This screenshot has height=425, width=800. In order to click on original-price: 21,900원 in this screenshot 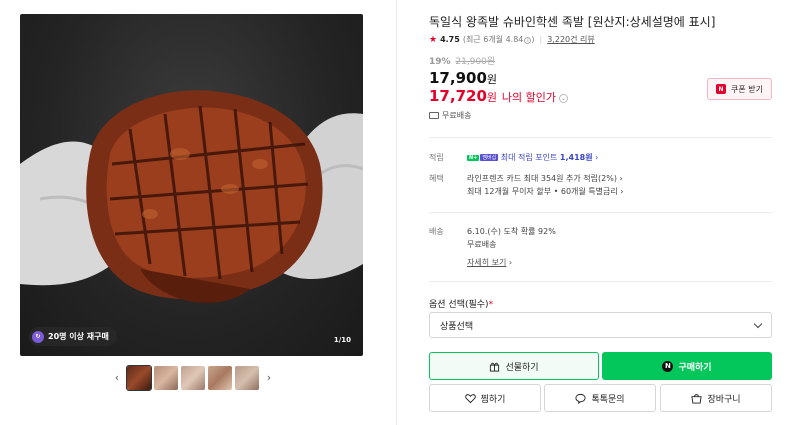, I will do `click(475, 62)`.